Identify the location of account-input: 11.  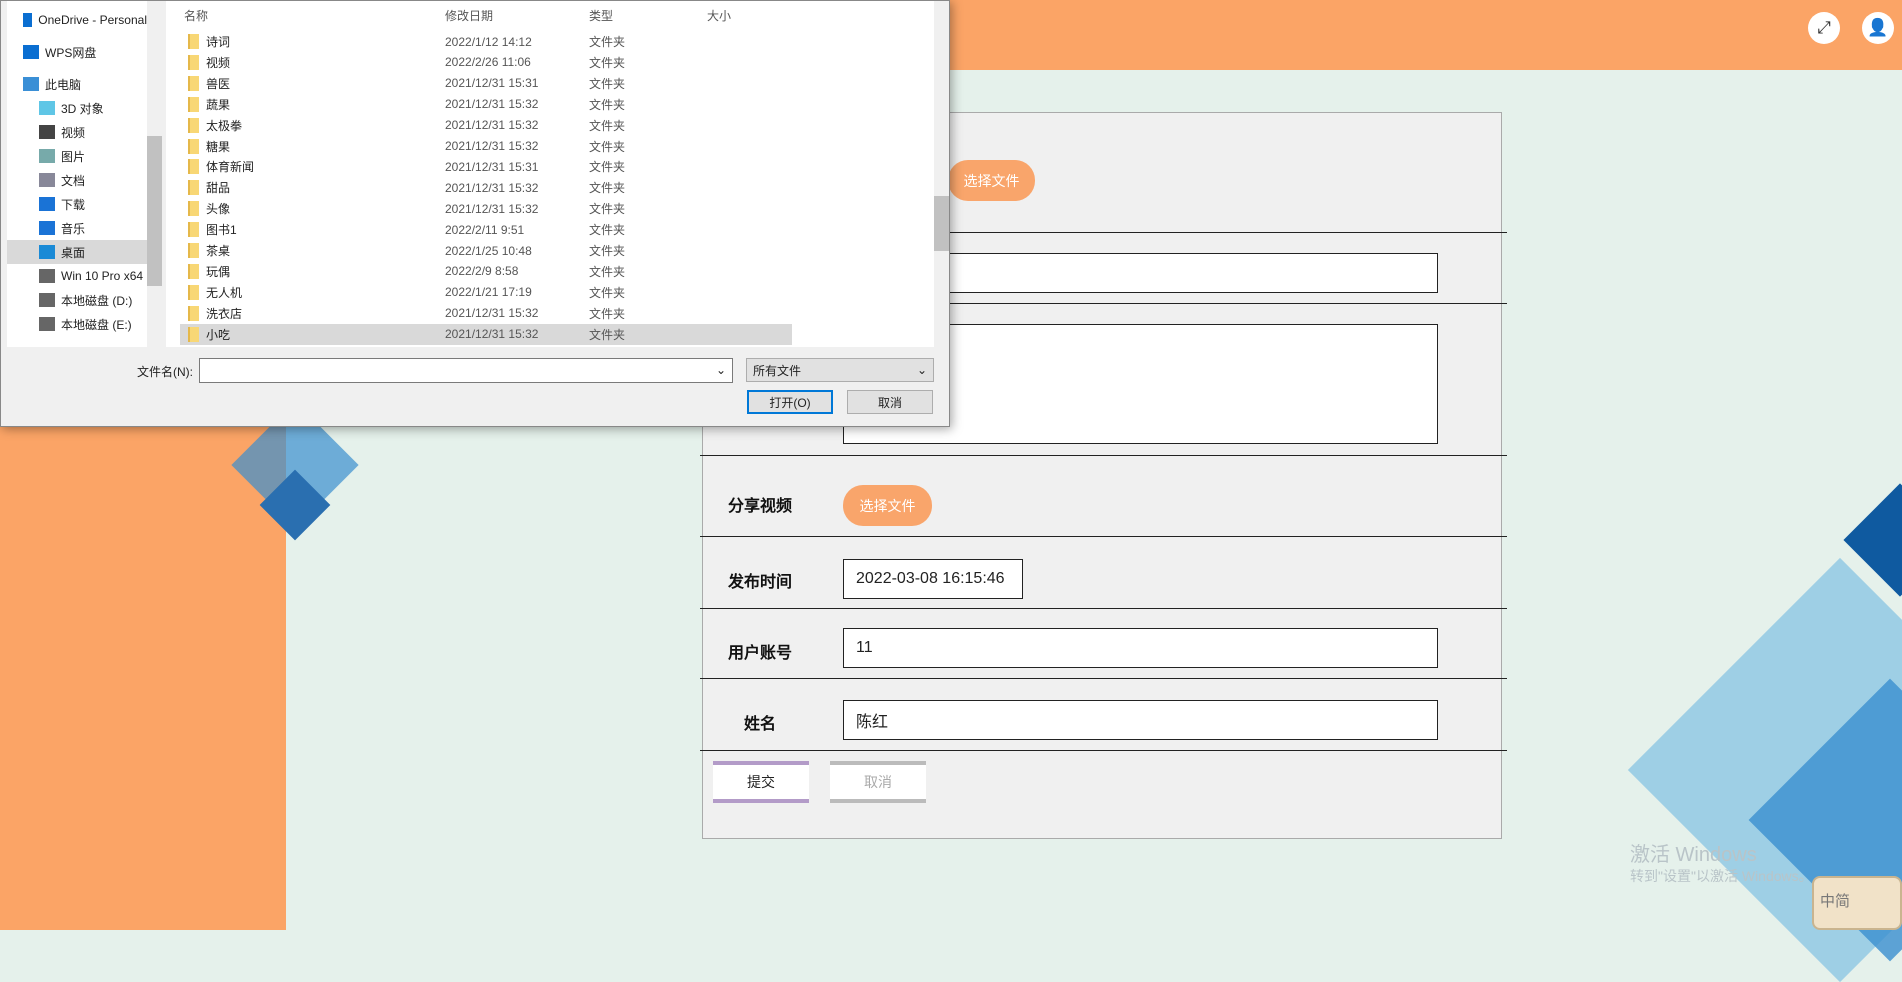
(1140, 648).